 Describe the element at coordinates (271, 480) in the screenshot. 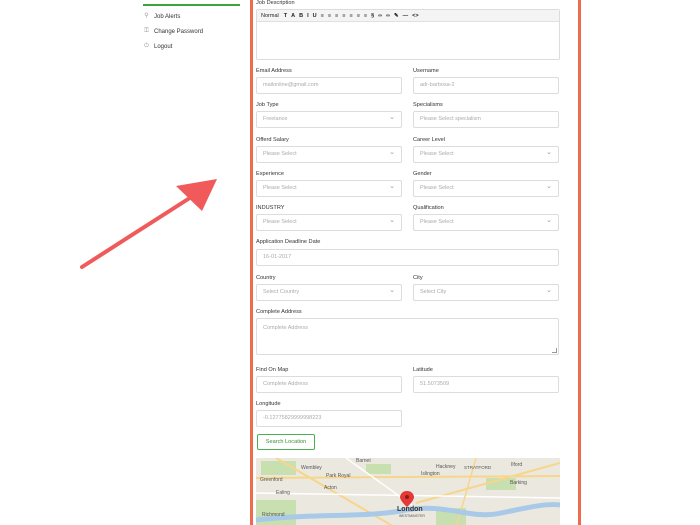

I see `map-label: Greenford` at that location.